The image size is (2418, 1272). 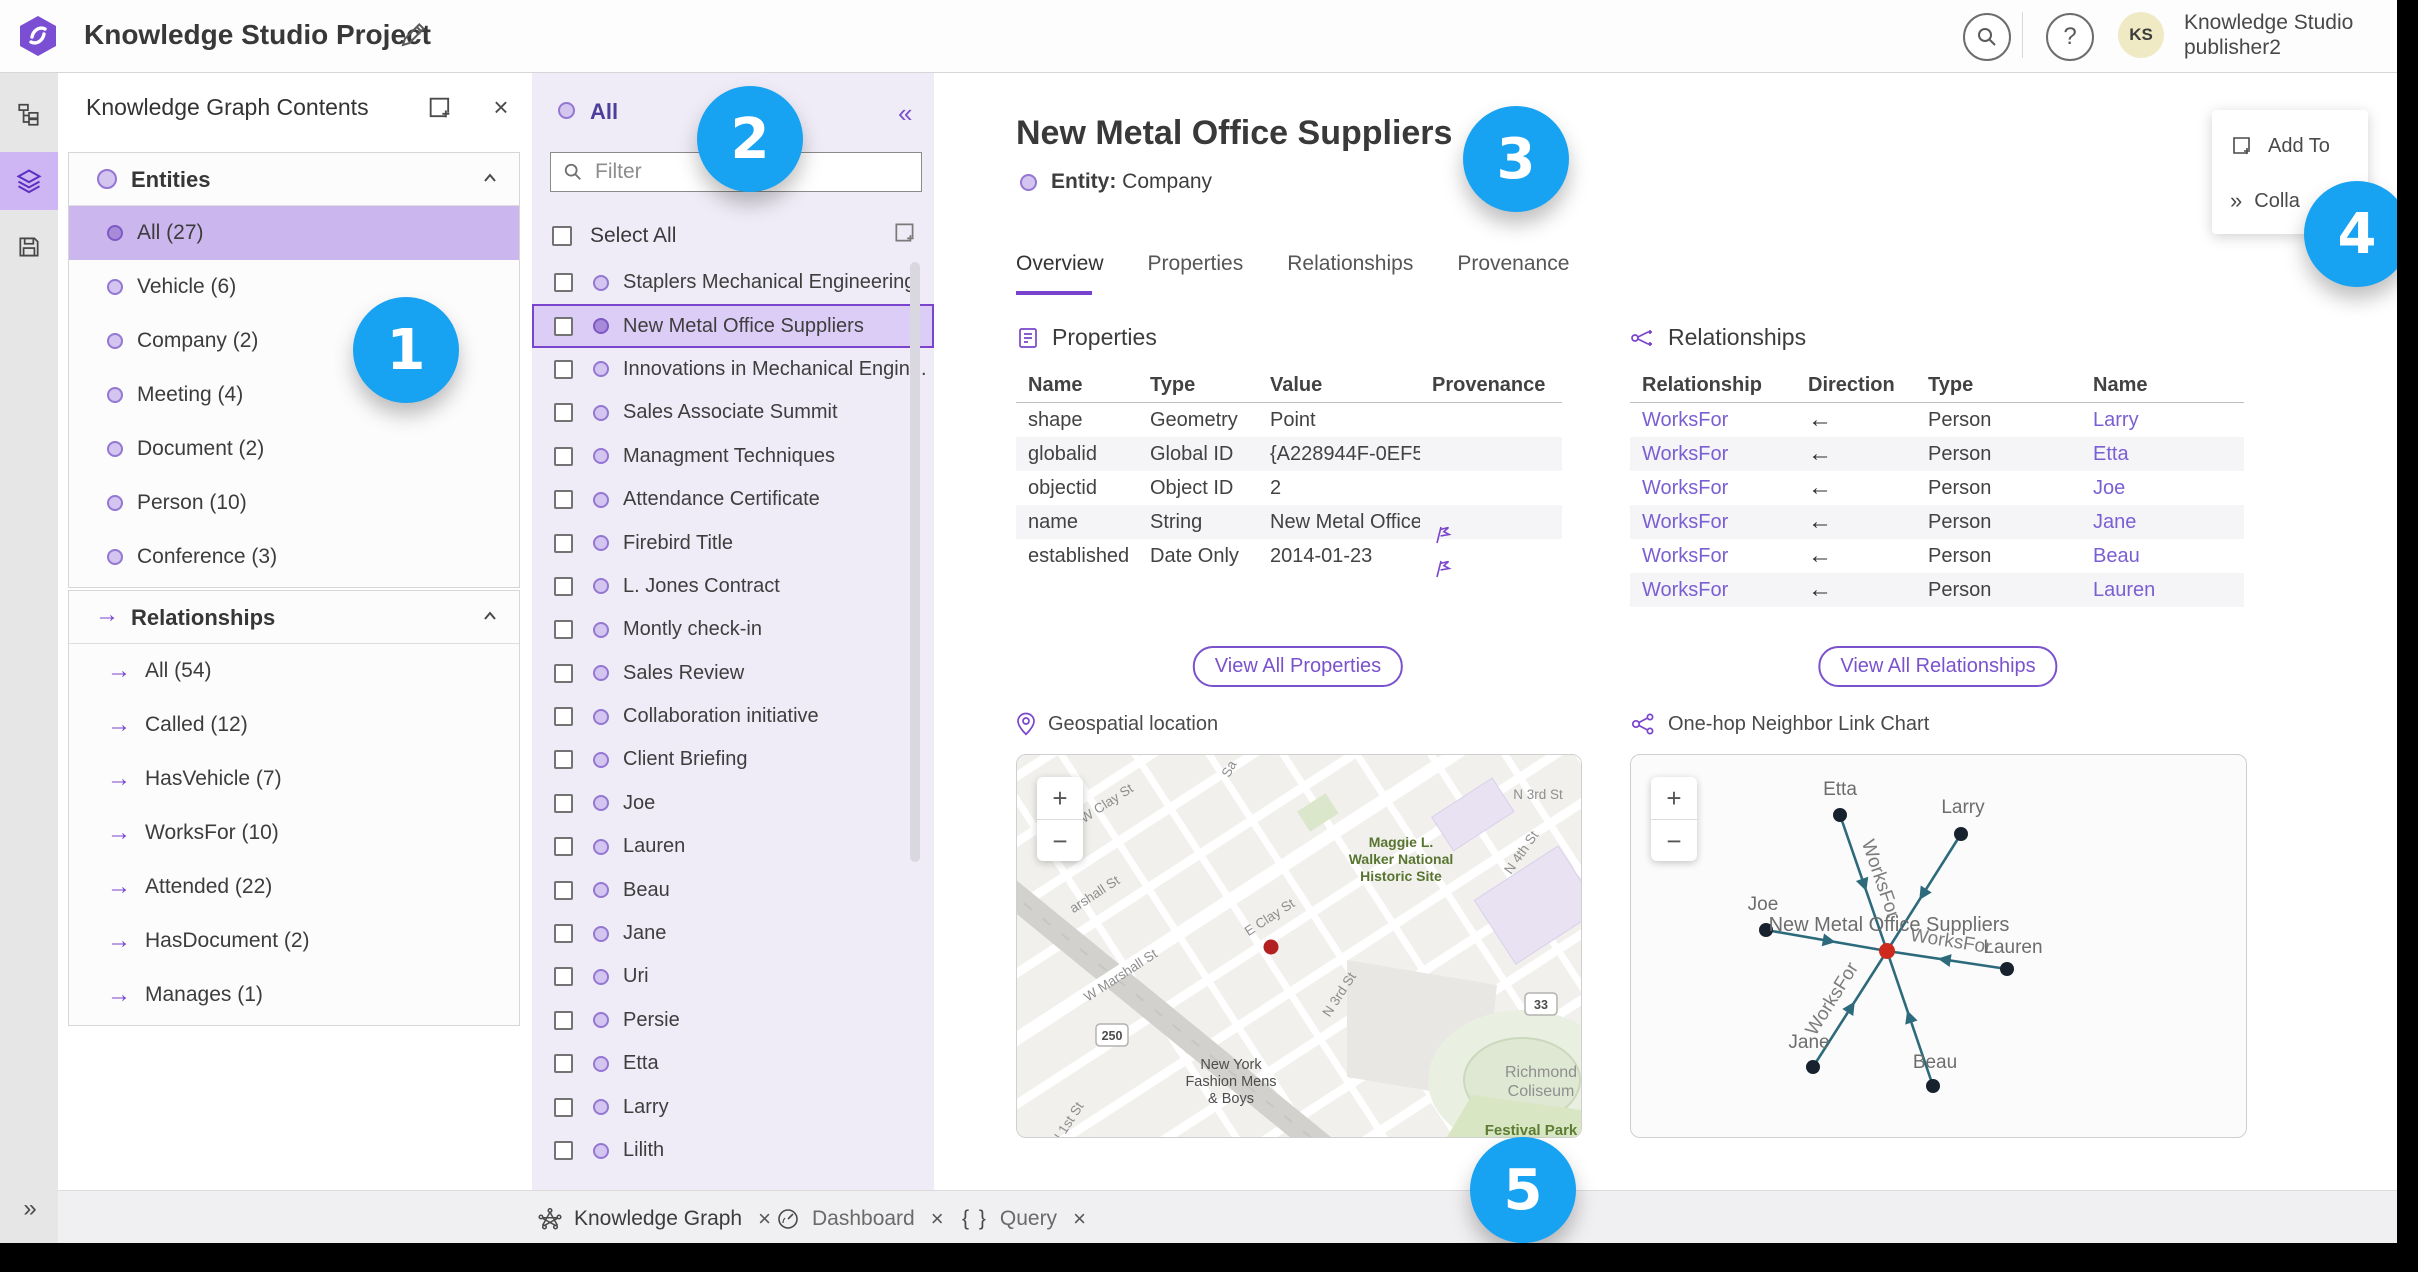 I want to click on entity-type-item: Conference (3), so click(x=294, y=557).